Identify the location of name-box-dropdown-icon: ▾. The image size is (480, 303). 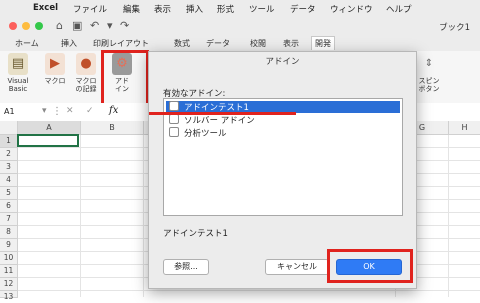
(44, 111).